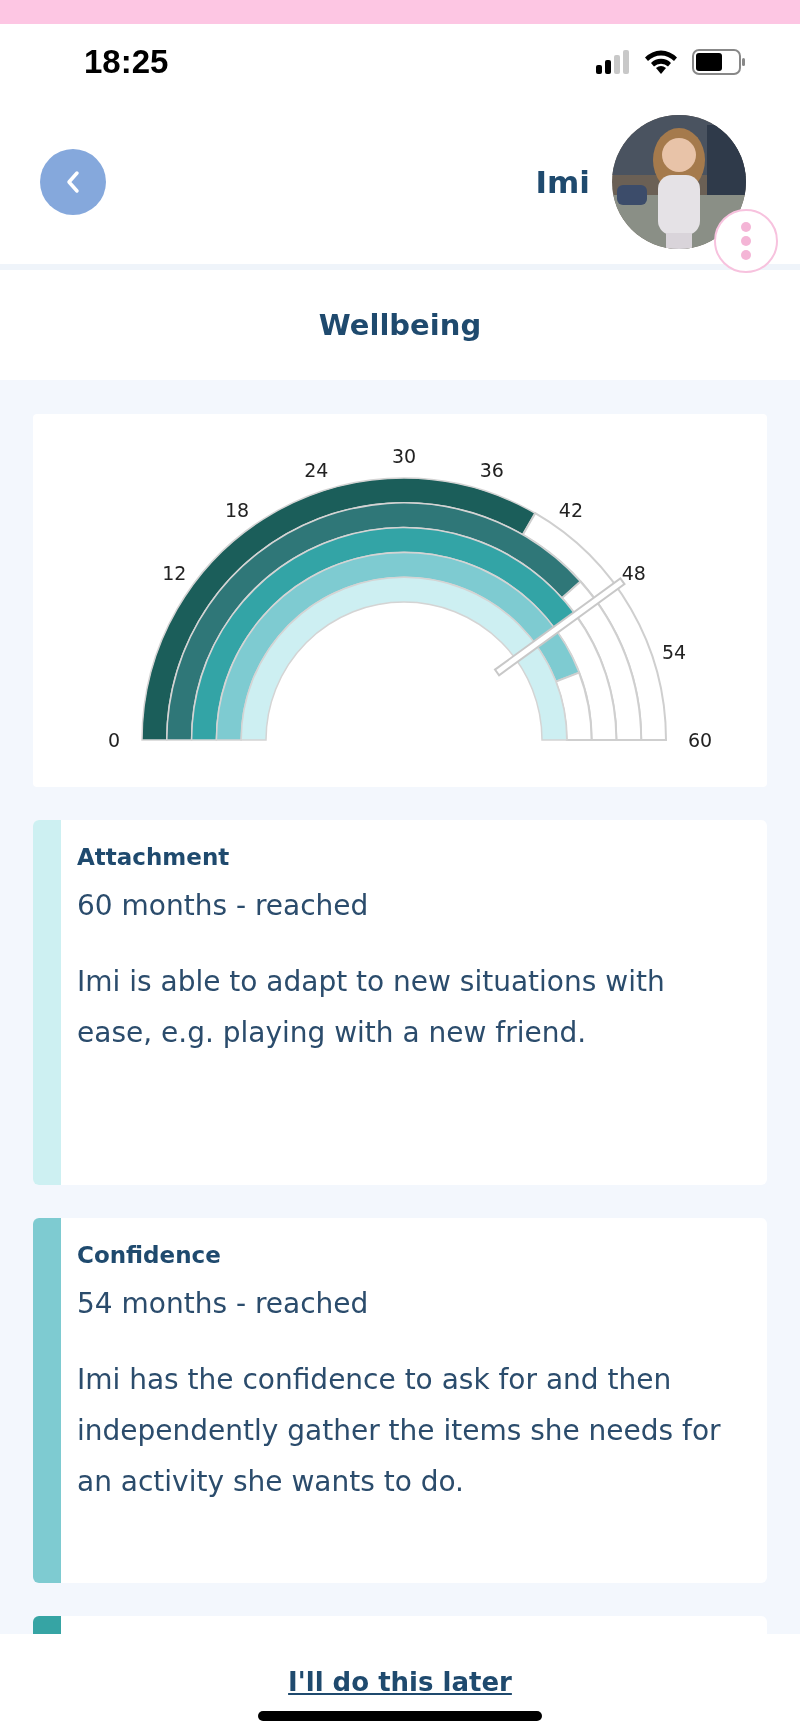 This screenshot has width=800, height=1731. I want to click on scale-label: 30, so click(404, 456).